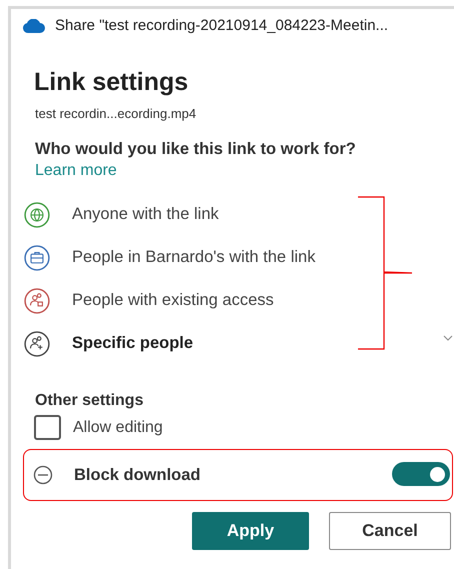  What do you see at coordinates (448, 338) in the screenshot?
I see `chevron-down-icon` at bounding box center [448, 338].